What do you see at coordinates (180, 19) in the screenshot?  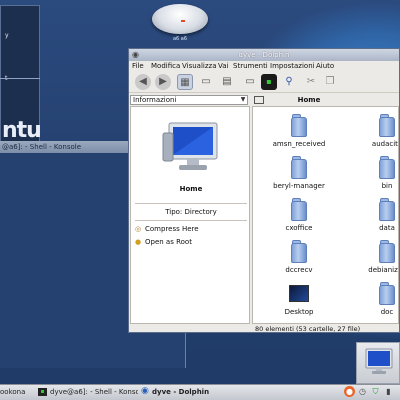 I see `mounted-device-icon` at bounding box center [180, 19].